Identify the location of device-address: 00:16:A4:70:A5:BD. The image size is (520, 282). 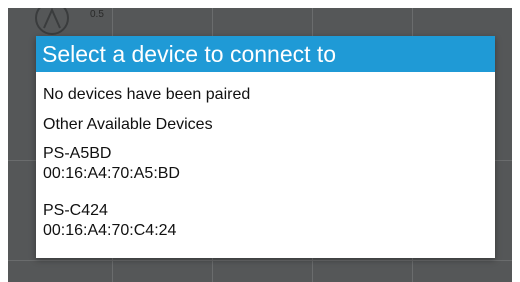
(111, 173).